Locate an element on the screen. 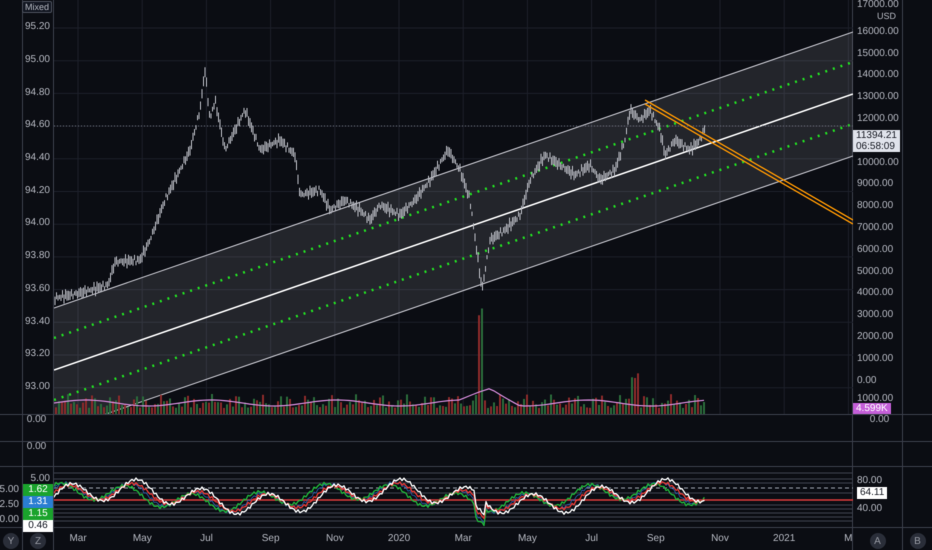 The width and height of the screenshot is (932, 550). axis-label: 12000.00 is located at coordinates (878, 119).